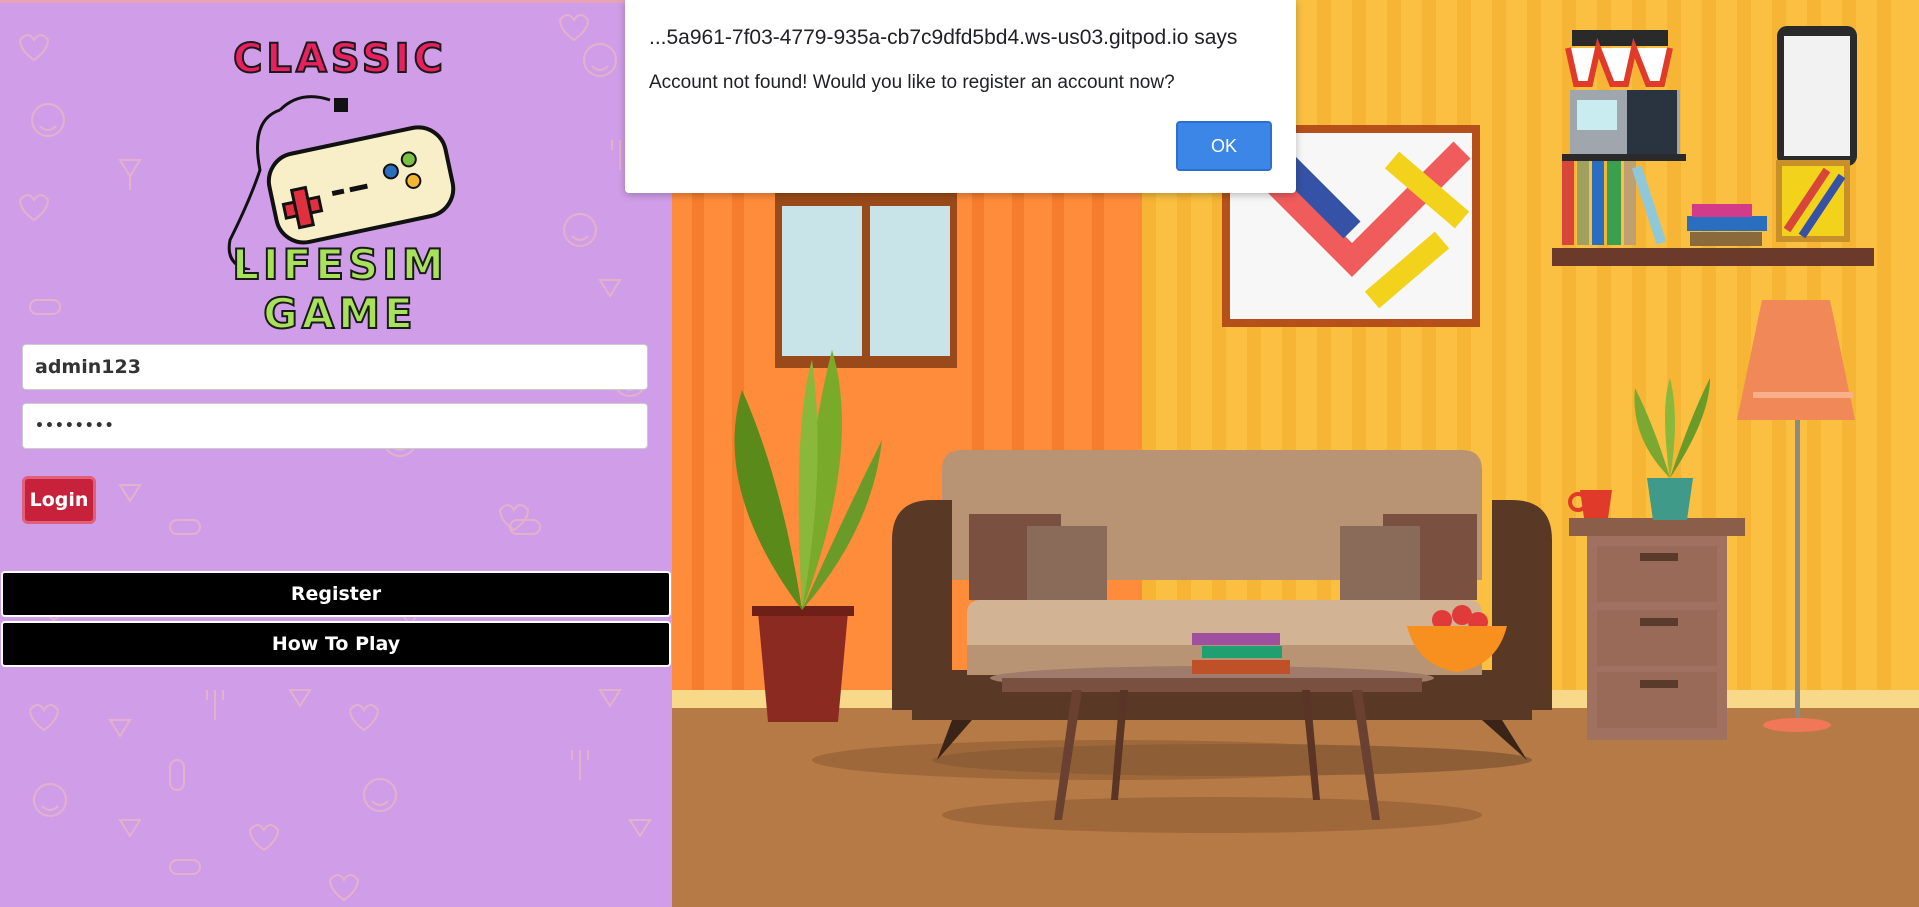 This screenshot has width=1919, height=907. What do you see at coordinates (1224, 146) in the screenshot?
I see `dialog-ok-button: OK` at bounding box center [1224, 146].